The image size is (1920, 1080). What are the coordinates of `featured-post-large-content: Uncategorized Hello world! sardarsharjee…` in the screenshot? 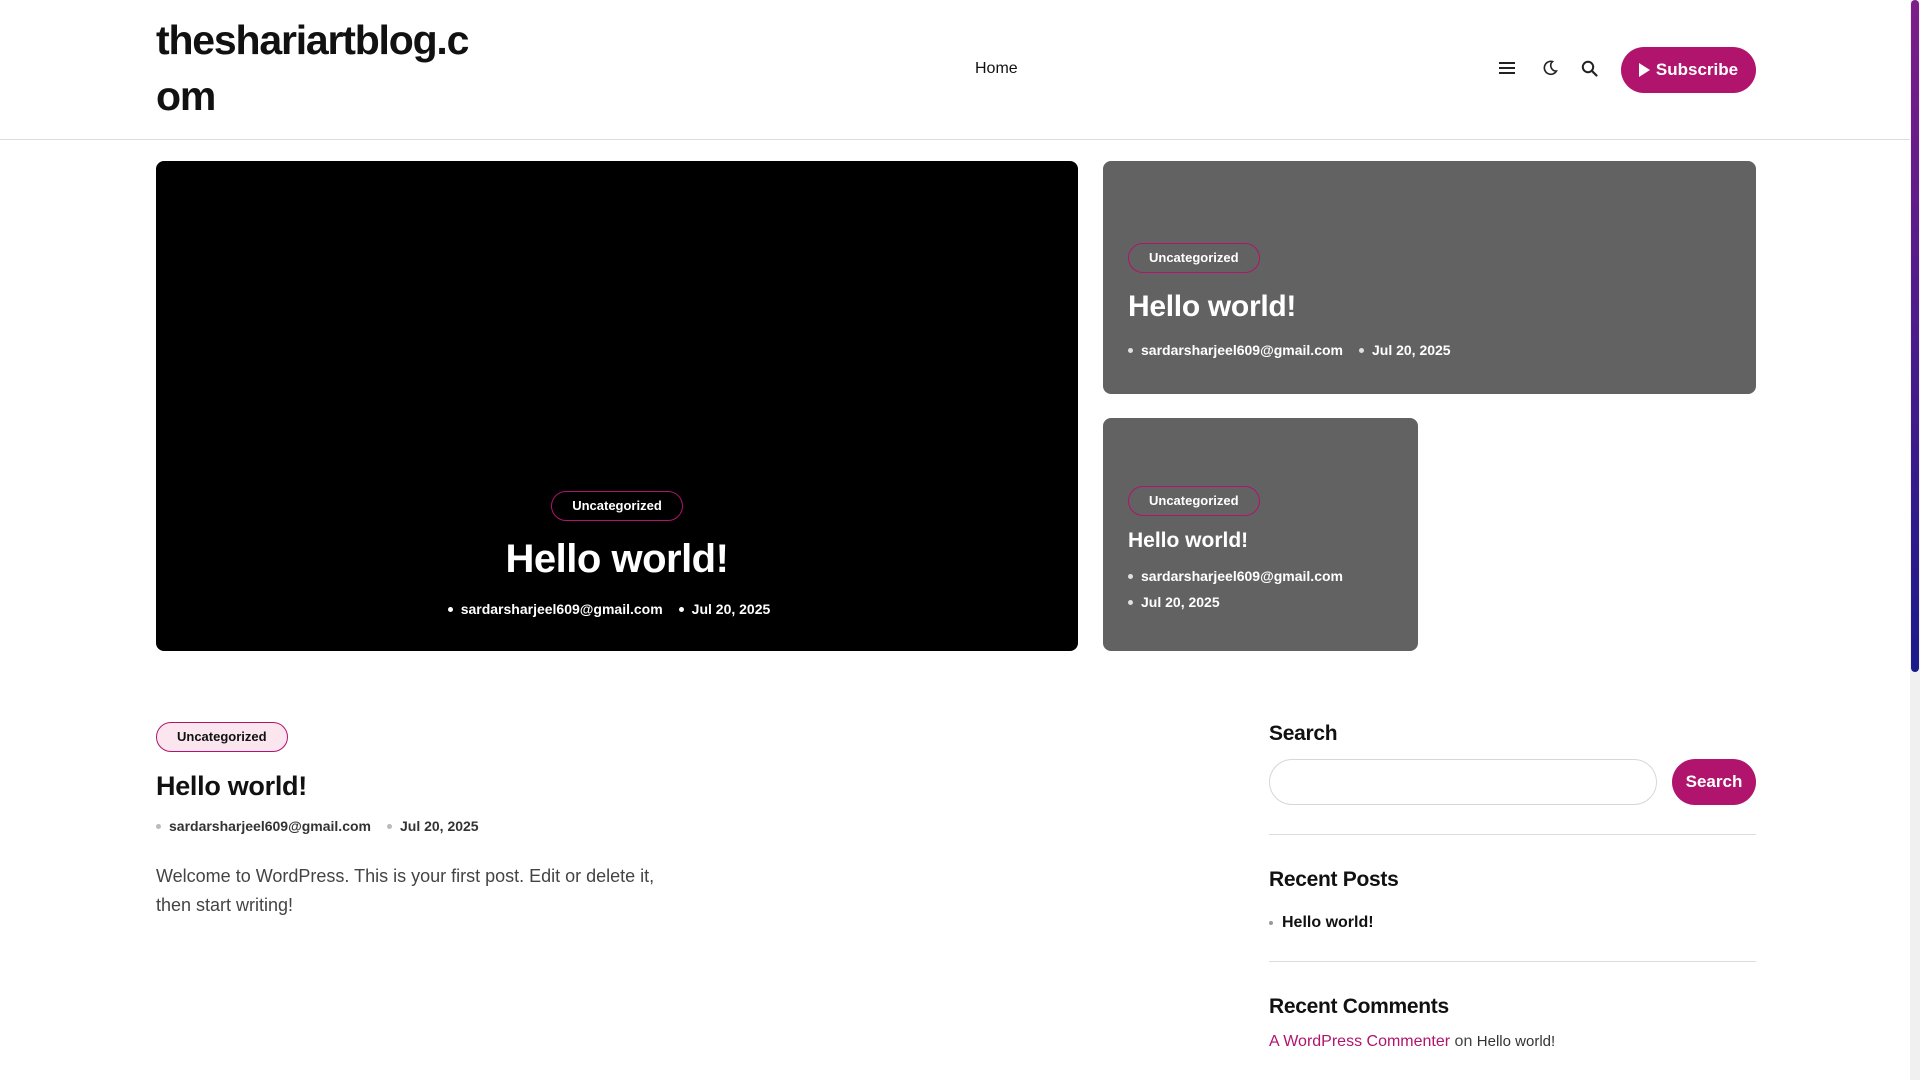 It's located at (617, 554).